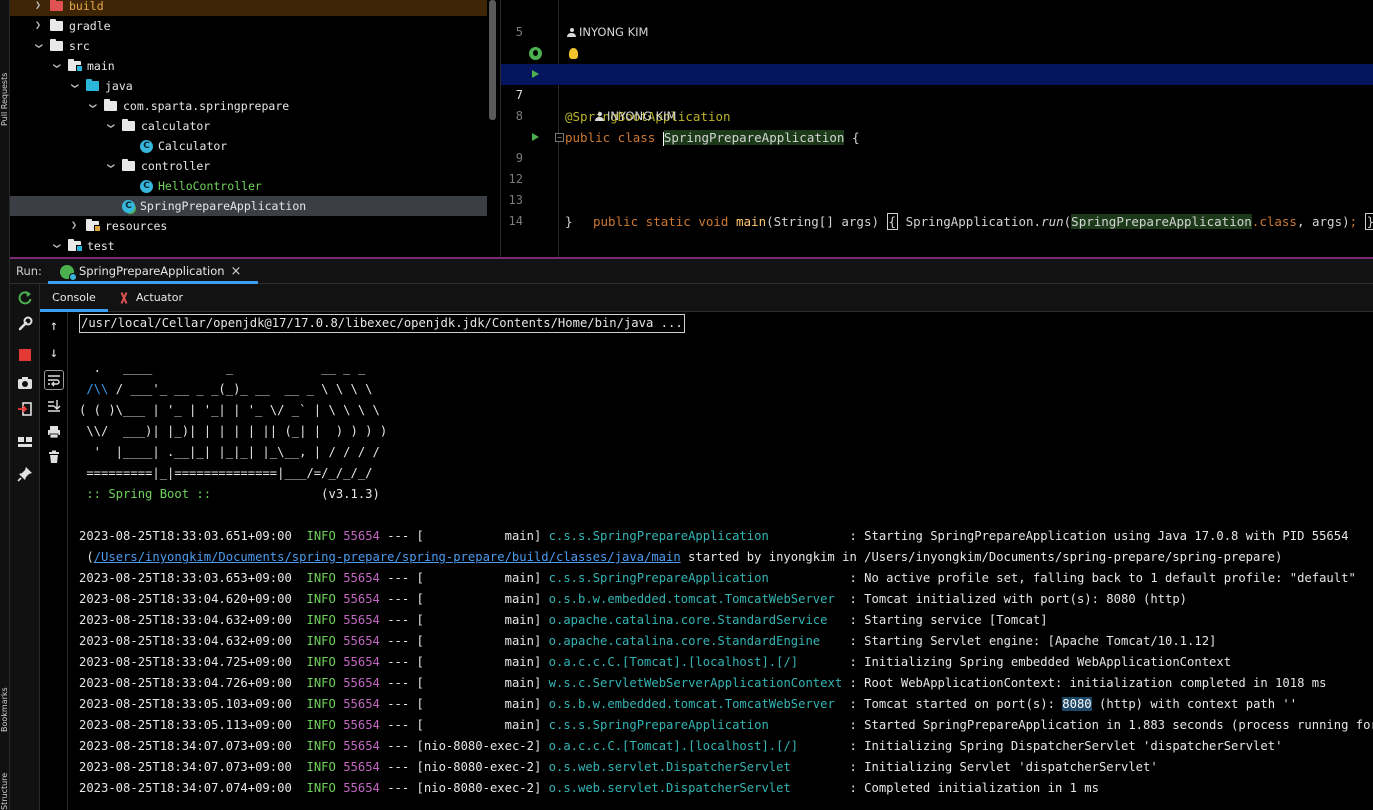  What do you see at coordinates (25, 442) in the screenshot?
I see `layout-icon` at bounding box center [25, 442].